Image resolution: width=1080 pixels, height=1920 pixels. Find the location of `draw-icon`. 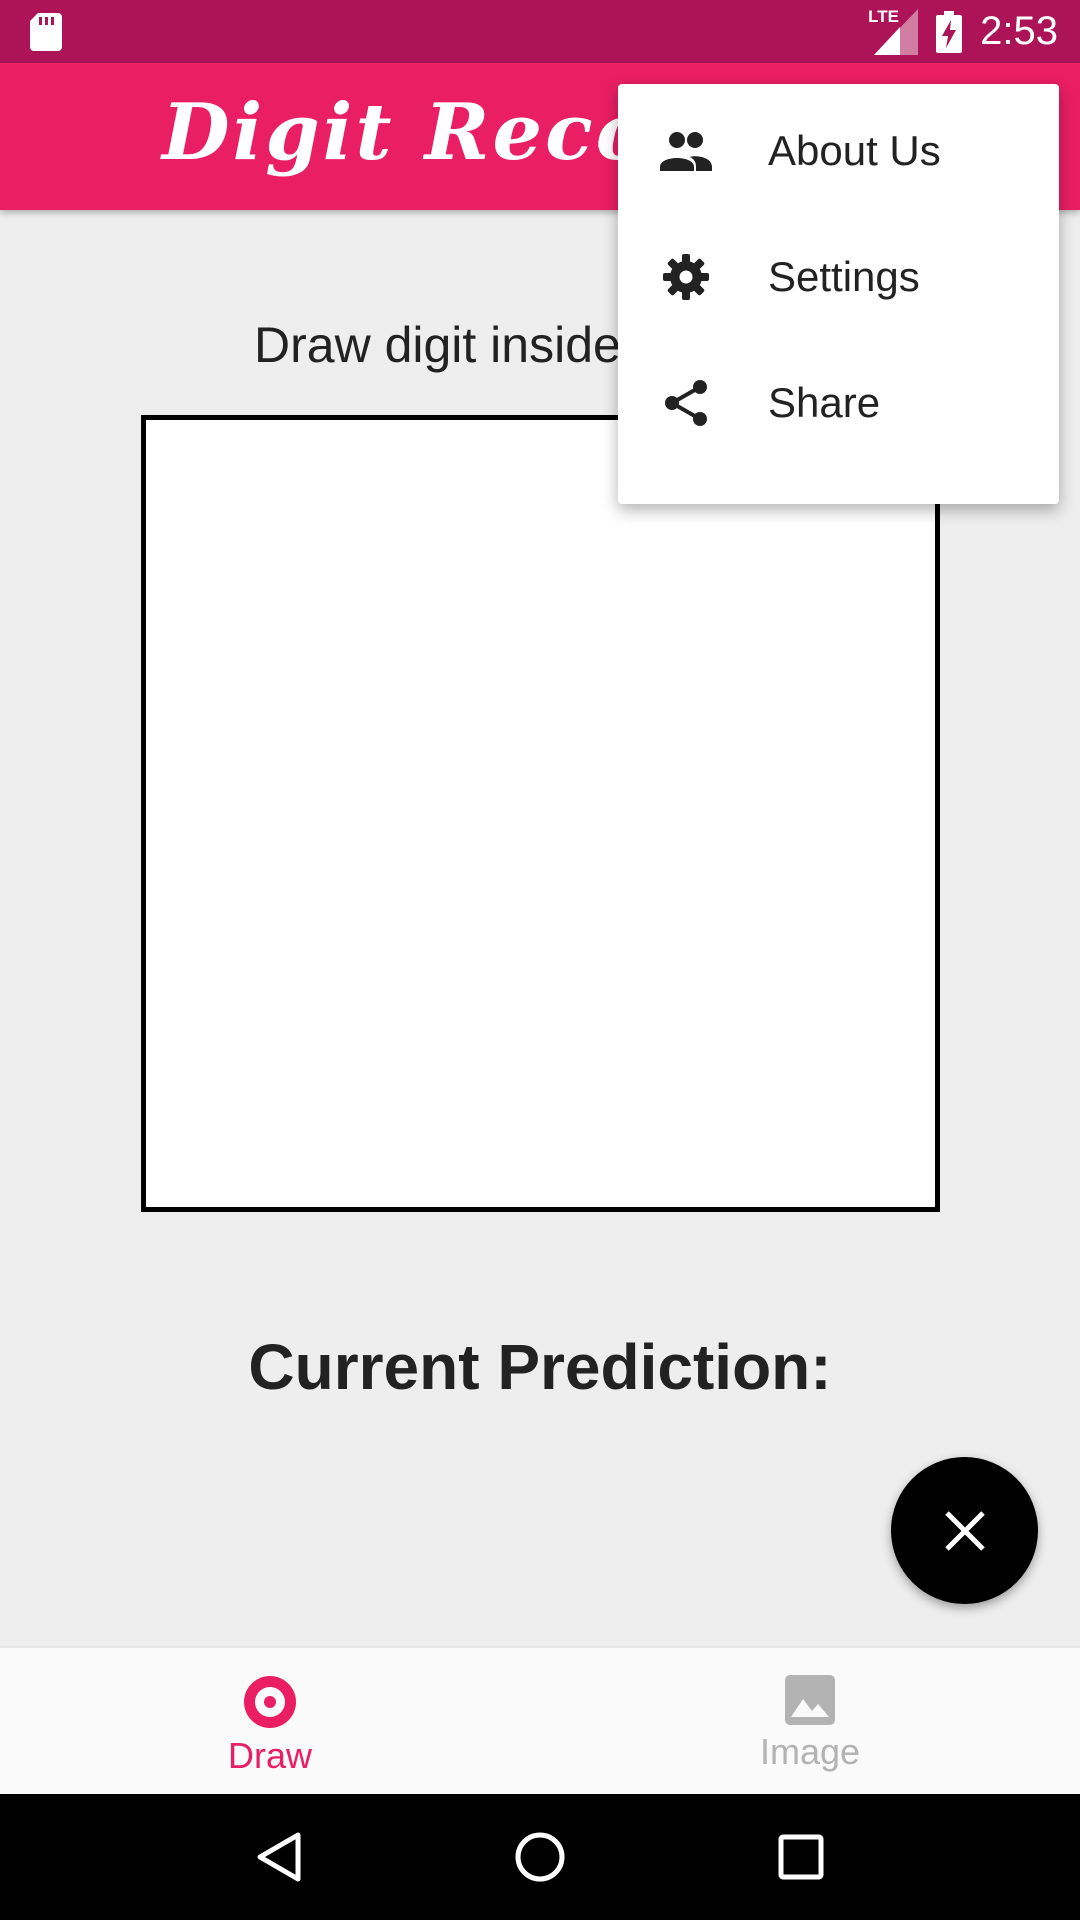

draw-icon is located at coordinates (270, 1702).